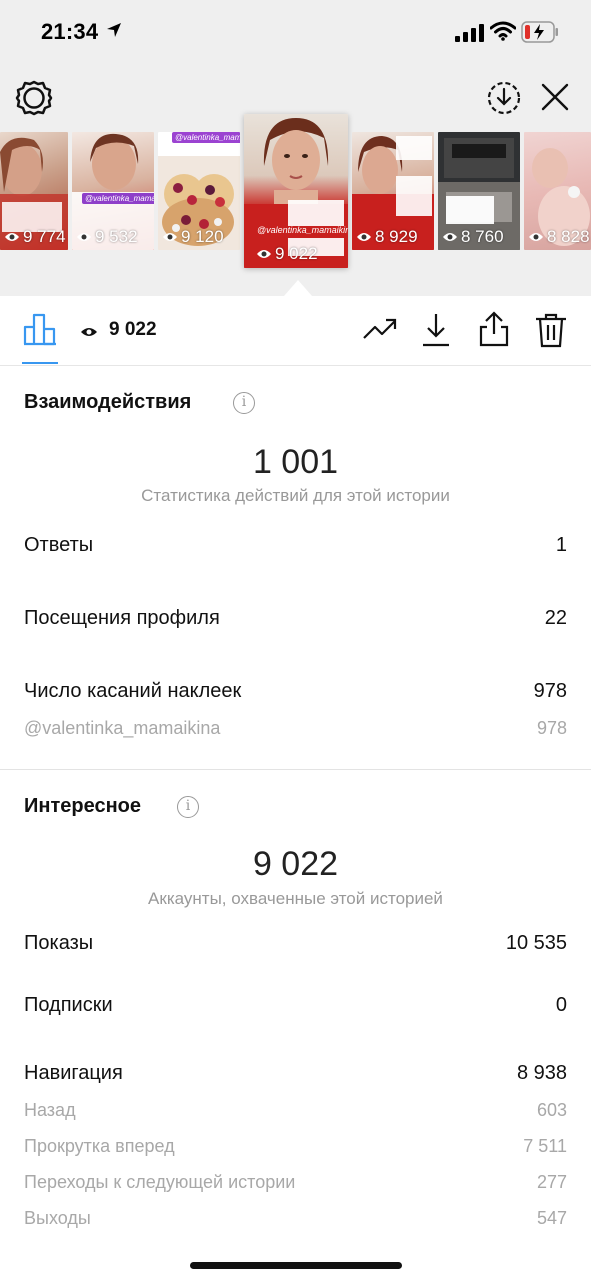  What do you see at coordinates (393, 191) in the screenshot?
I see `story-thumbnail: 8 929` at bounding box center [393, 191].